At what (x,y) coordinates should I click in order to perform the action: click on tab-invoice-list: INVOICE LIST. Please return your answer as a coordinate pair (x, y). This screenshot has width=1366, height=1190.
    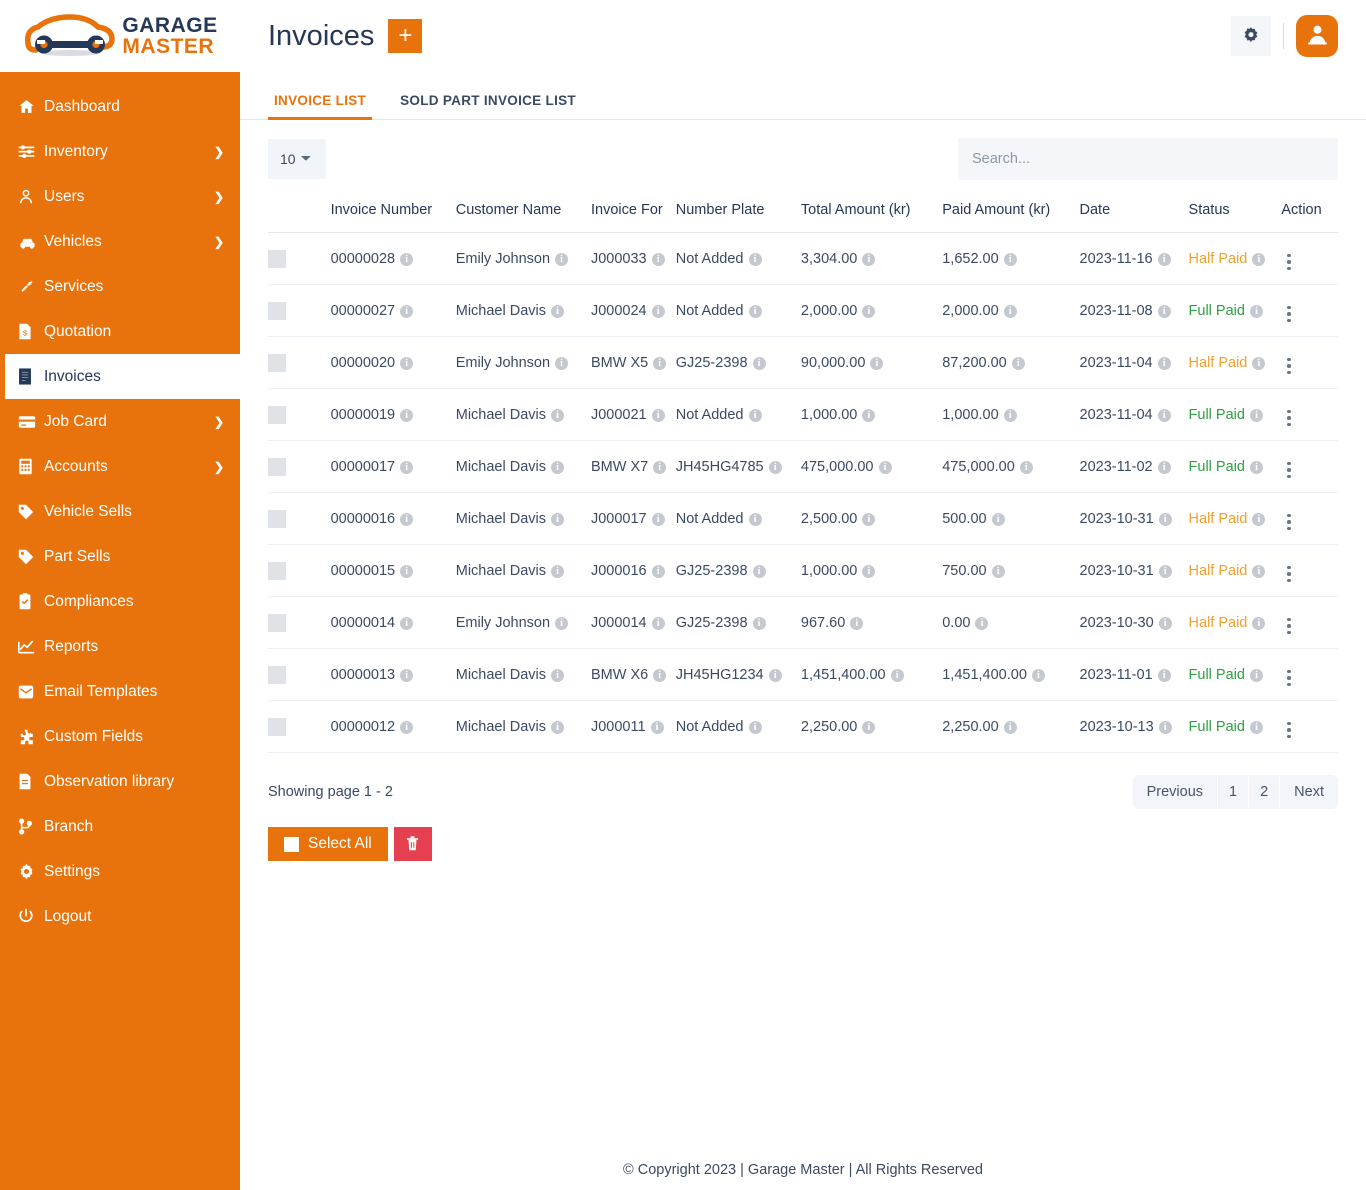
    Looking at the image, I should click on (320, 106).